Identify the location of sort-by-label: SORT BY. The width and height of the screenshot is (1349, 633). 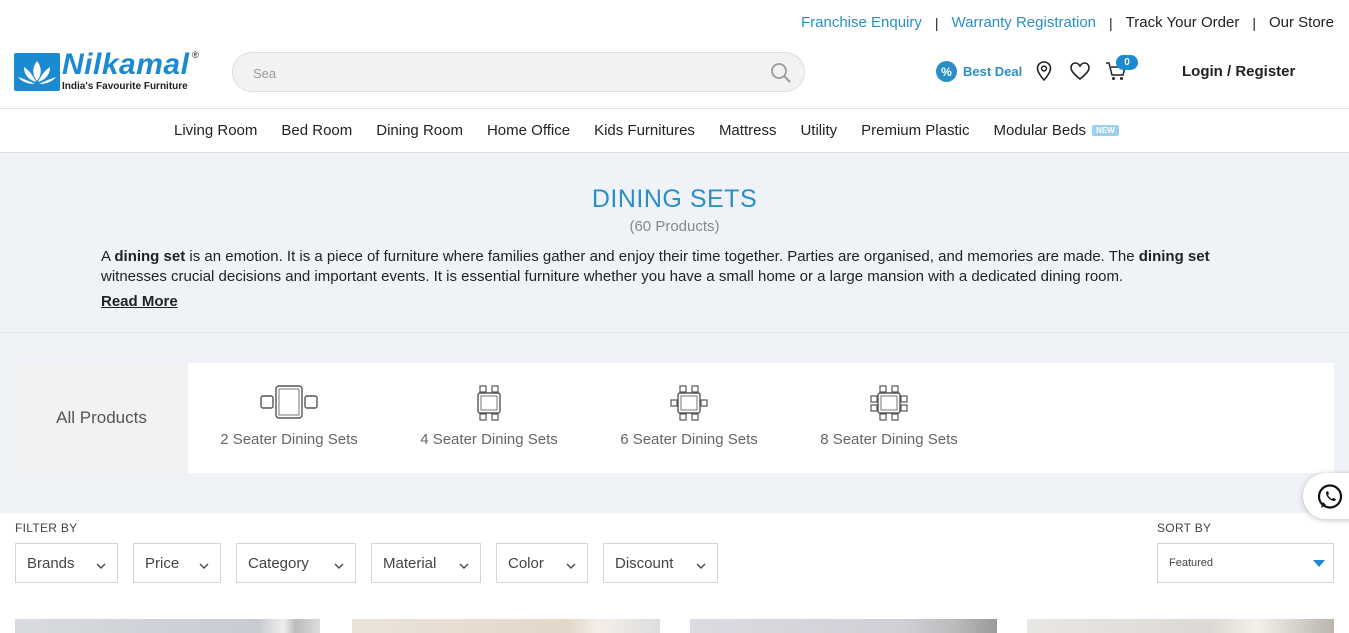
(1184, 528).